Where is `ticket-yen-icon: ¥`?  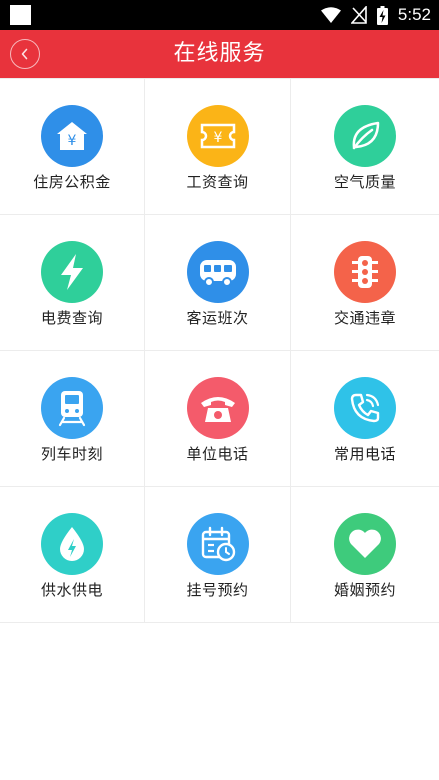 ticket-yen-icon: ¥ is located at coordinates (217, 136).